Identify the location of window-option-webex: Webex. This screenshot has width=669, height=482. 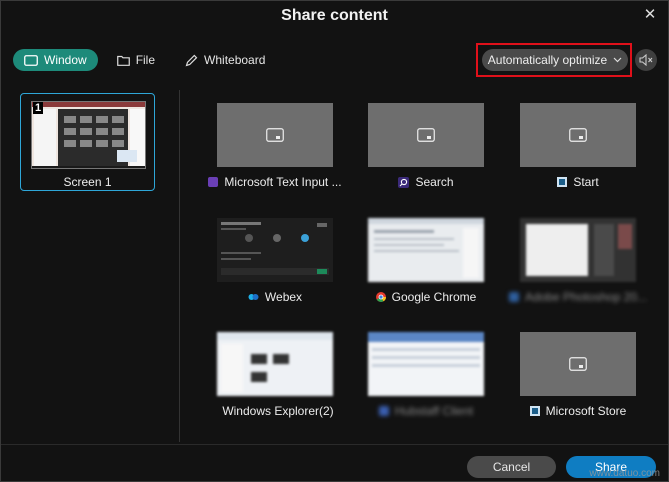
(275, 261).